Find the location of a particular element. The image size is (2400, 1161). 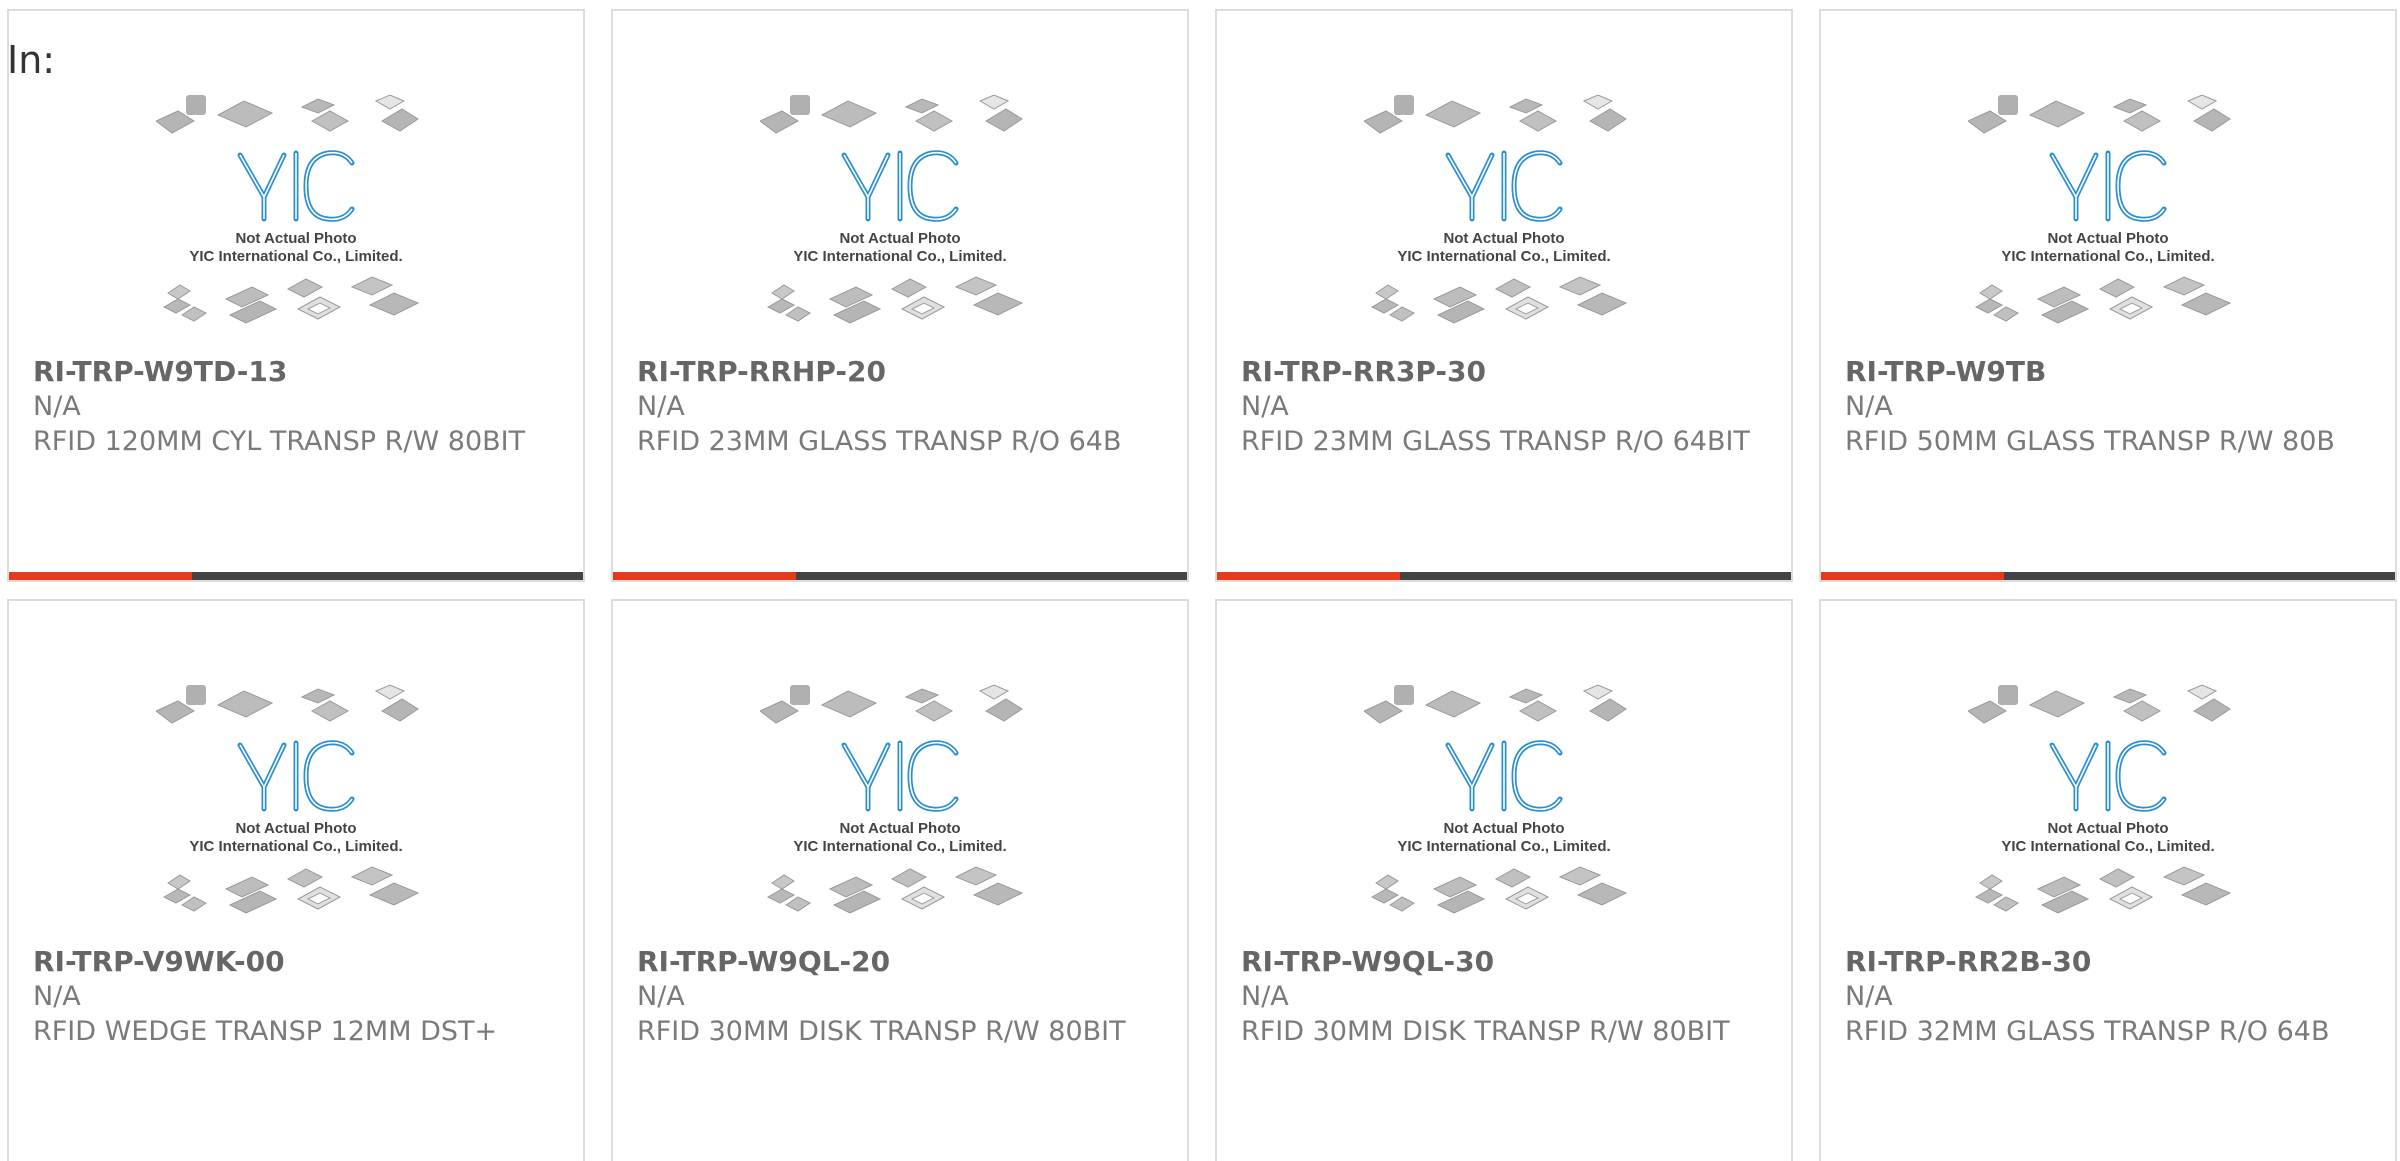

product-description: RFID 23MM GLASS TRANSP R/O 64B is located at coordinates (879, 441).